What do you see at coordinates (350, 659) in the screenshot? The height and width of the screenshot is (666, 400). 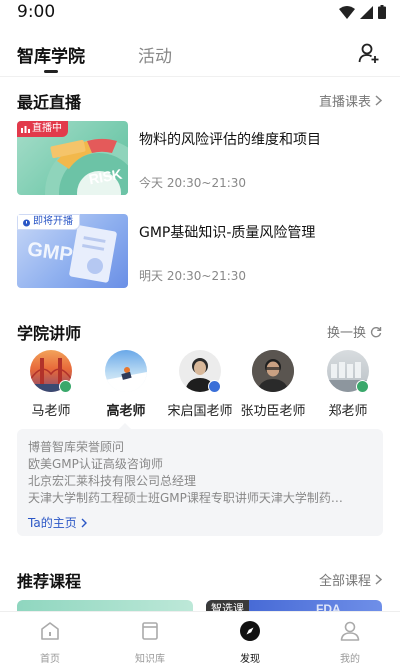 I see `nav-profile-label: 我的` at bounding box center [350, 659].